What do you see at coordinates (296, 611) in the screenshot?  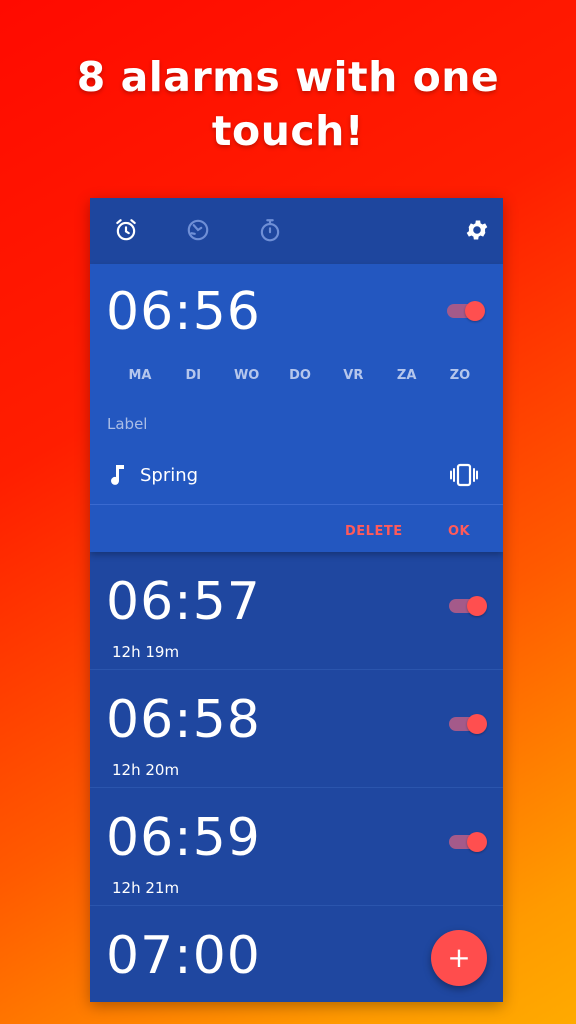 I see `alarm-row: 06:57 12h 19m` at bounding box center [296, 611].